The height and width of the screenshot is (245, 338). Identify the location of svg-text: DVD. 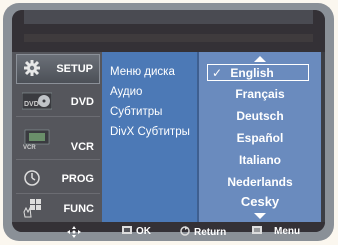
(31, 104).